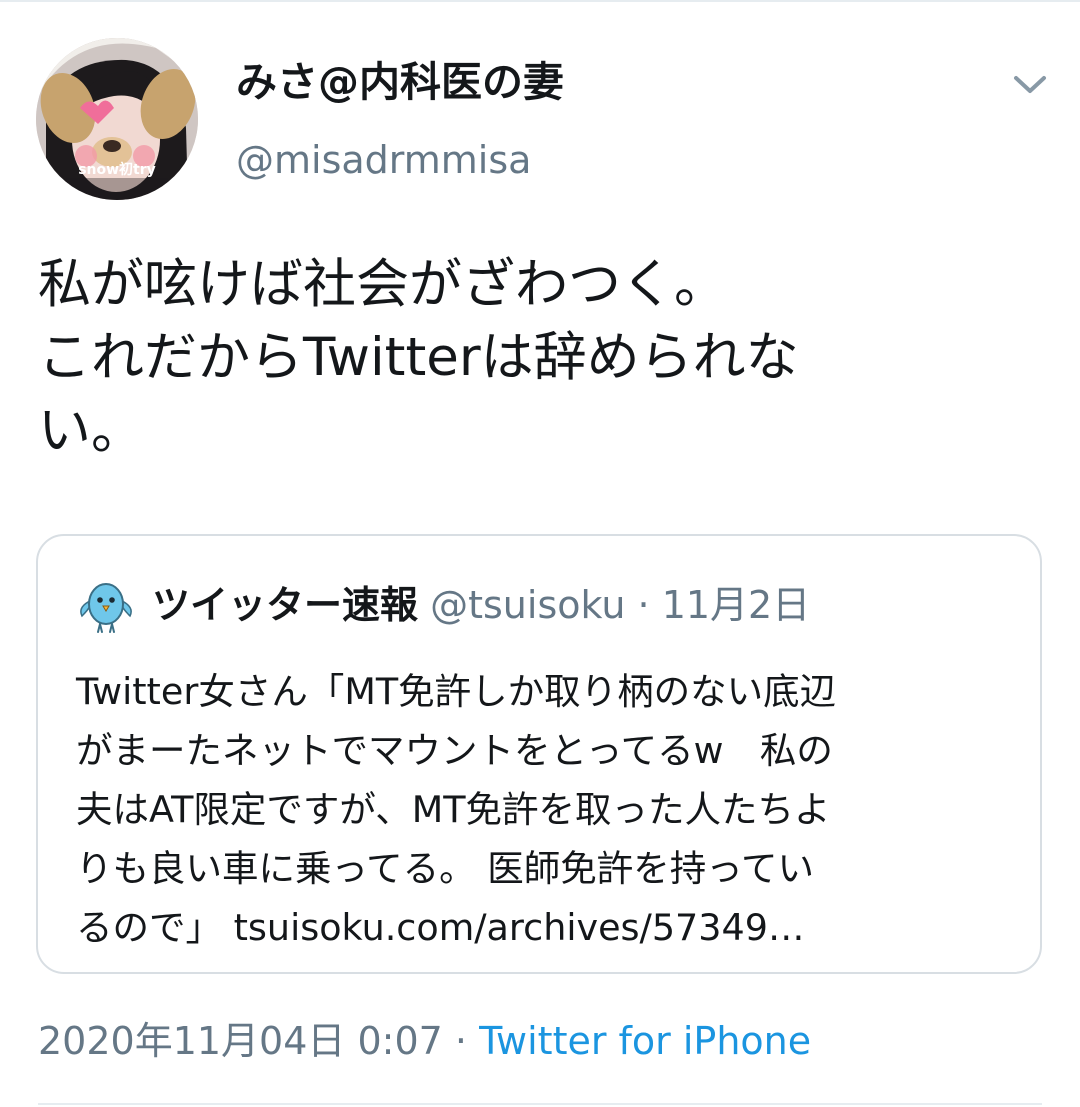 Image resolution: width=1080 pixels, height=1107 pixels. What do you see at coordinates (540, 1104) in the screenshot?
I see `bottom-divider` at bounding box center [540, 1104].